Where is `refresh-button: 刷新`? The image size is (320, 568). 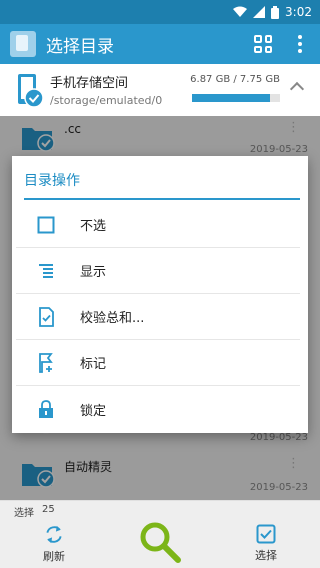 refresh-button: 刷新 is located at coordinates (54, 544).